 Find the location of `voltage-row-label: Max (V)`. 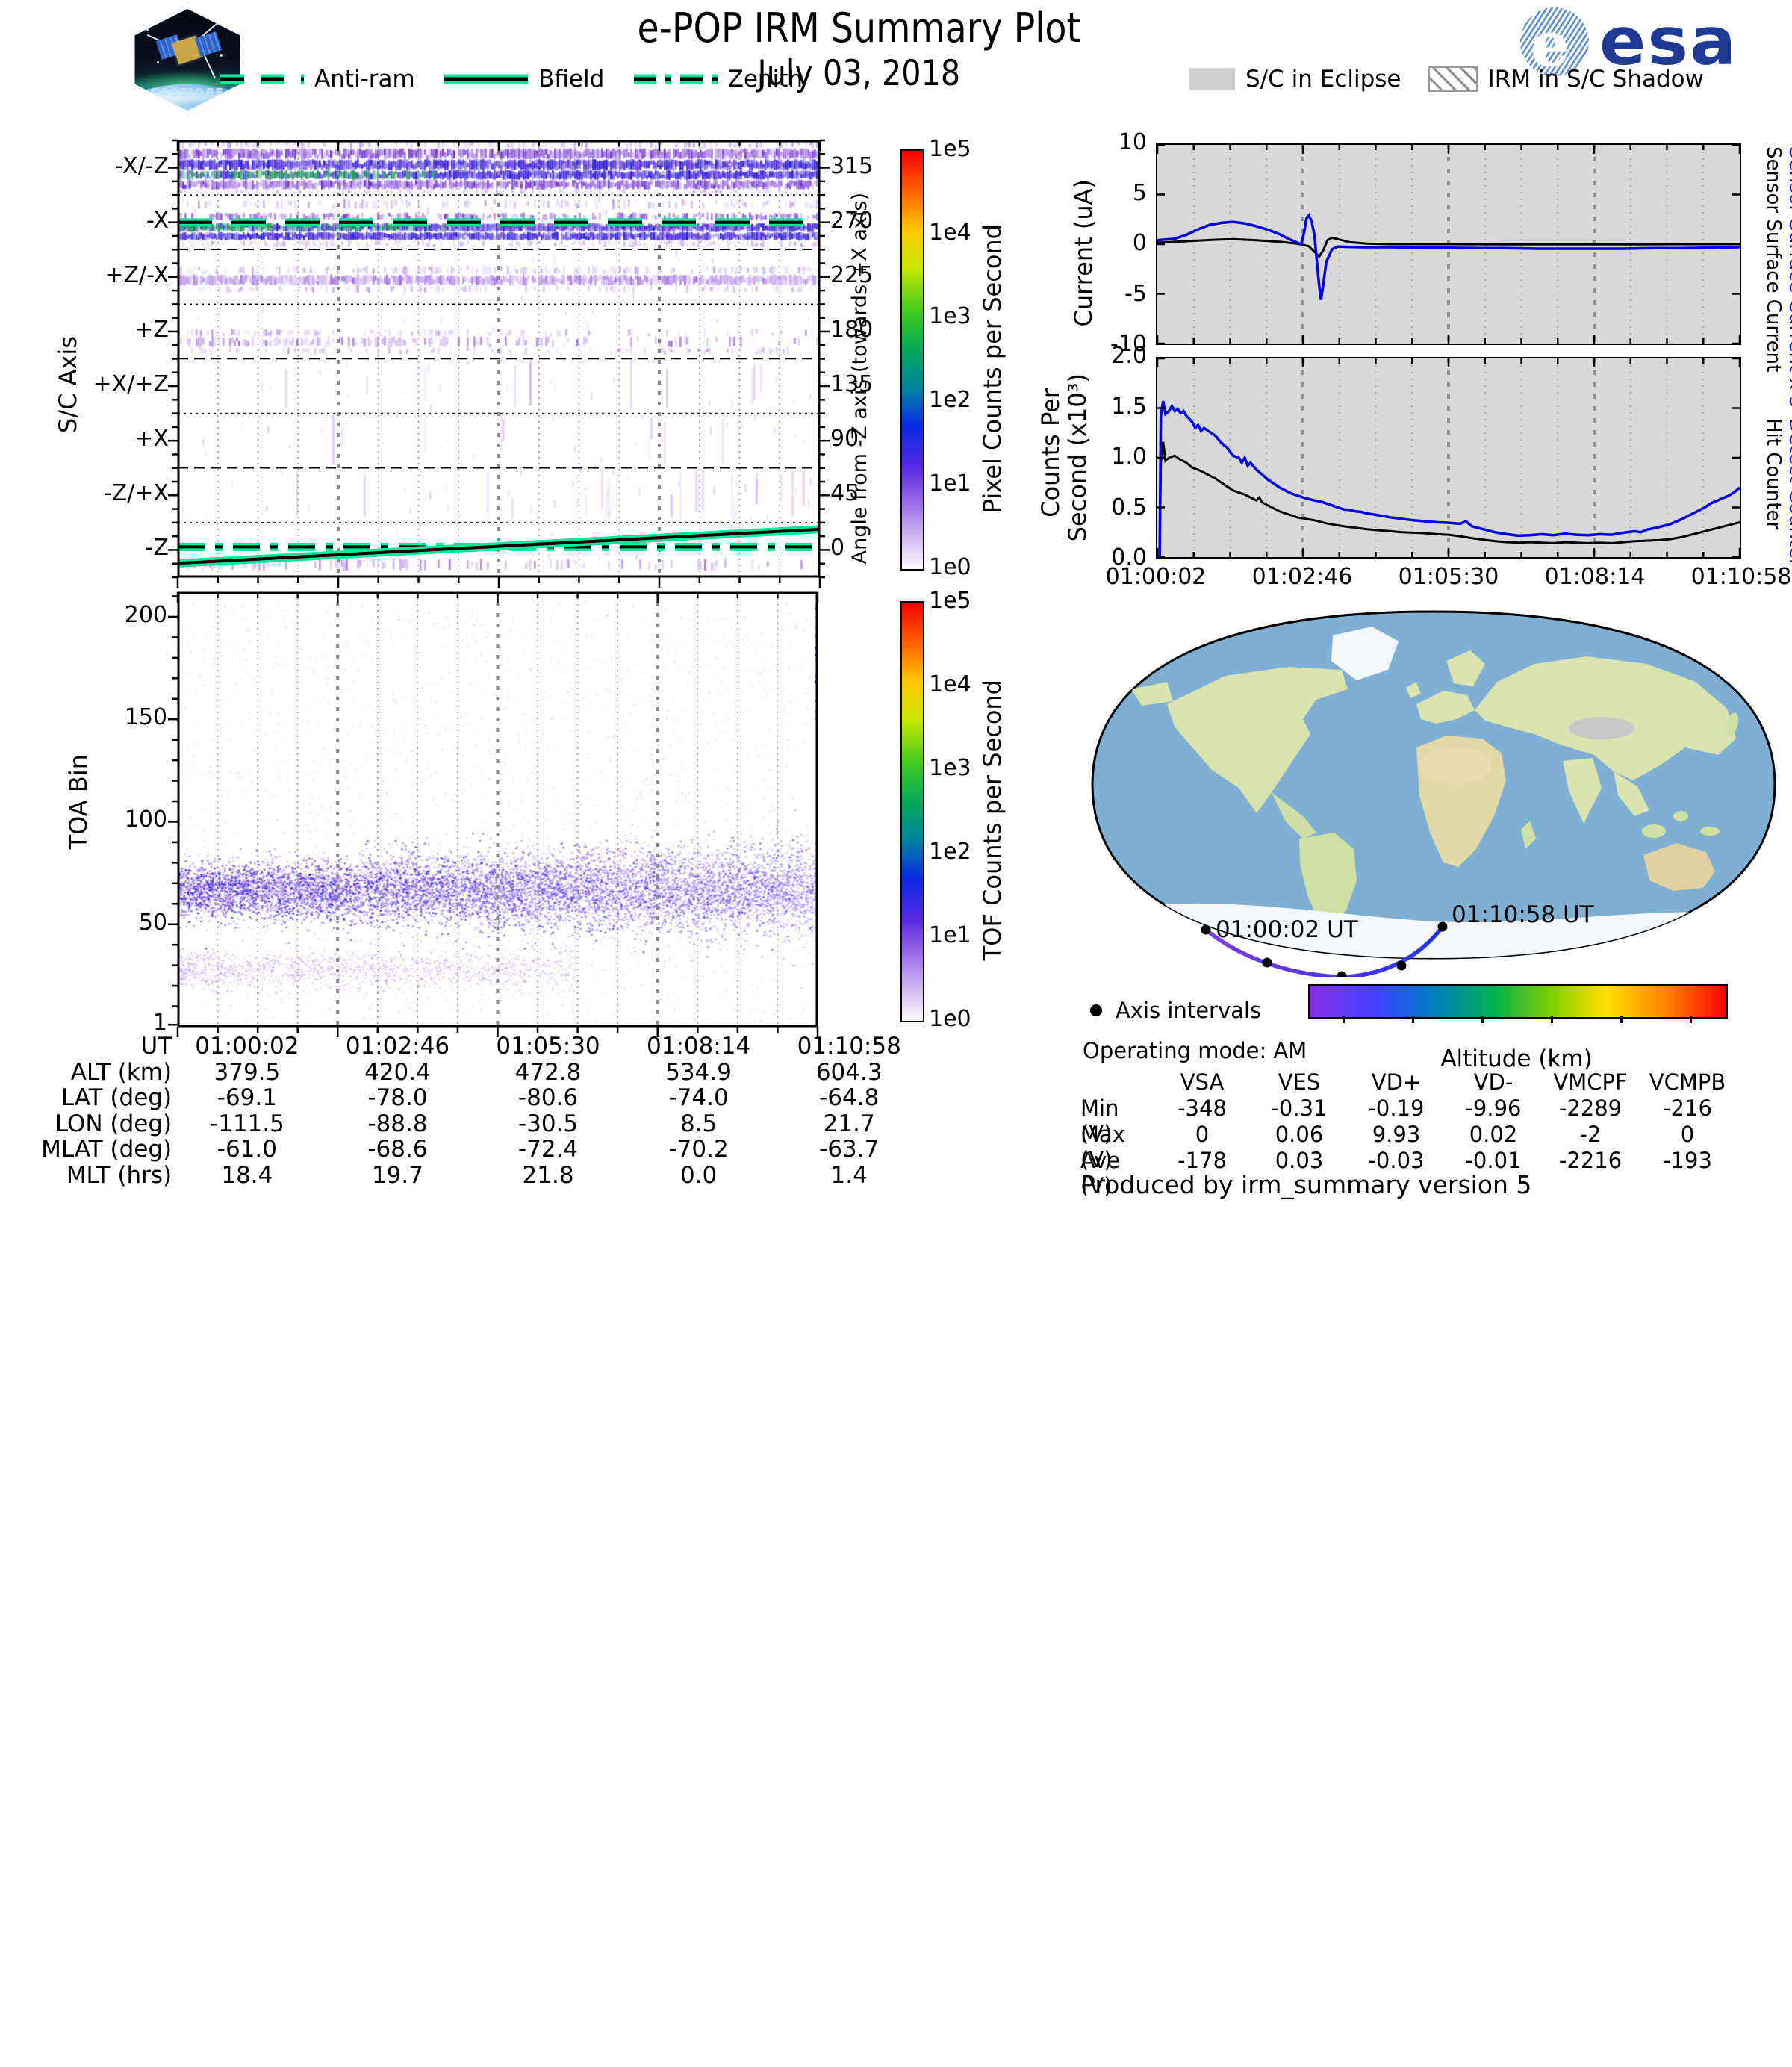

voltage-row-label: Max (V) is located at coordinates (1102, 1147).